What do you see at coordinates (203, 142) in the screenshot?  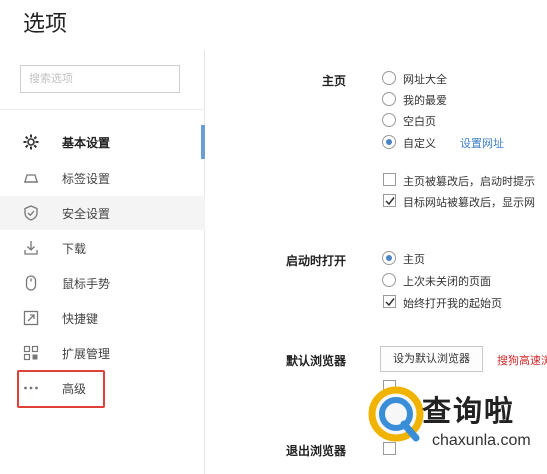 I see `active-indicator` at bounding box center [203, 142].